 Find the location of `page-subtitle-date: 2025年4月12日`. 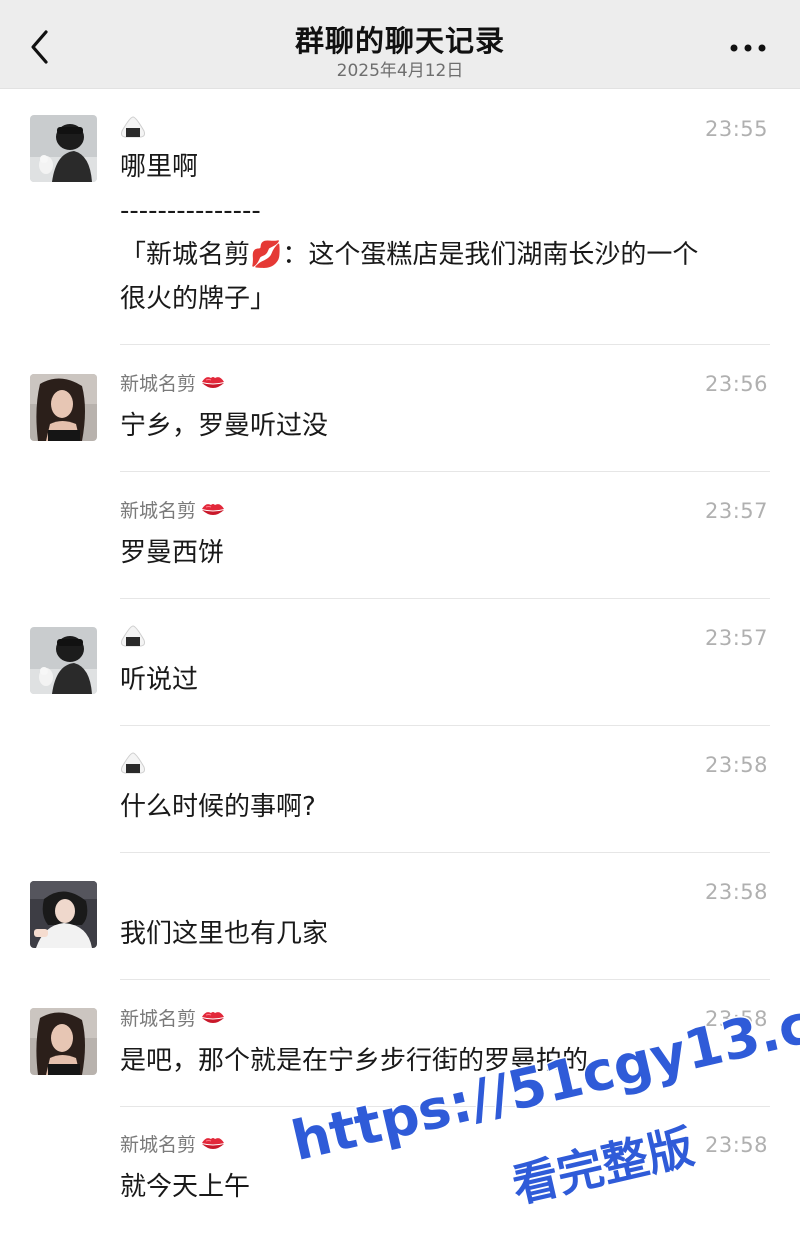

page-subtitle-date: 2025年4月12日 is located at coordinates (400, 71).